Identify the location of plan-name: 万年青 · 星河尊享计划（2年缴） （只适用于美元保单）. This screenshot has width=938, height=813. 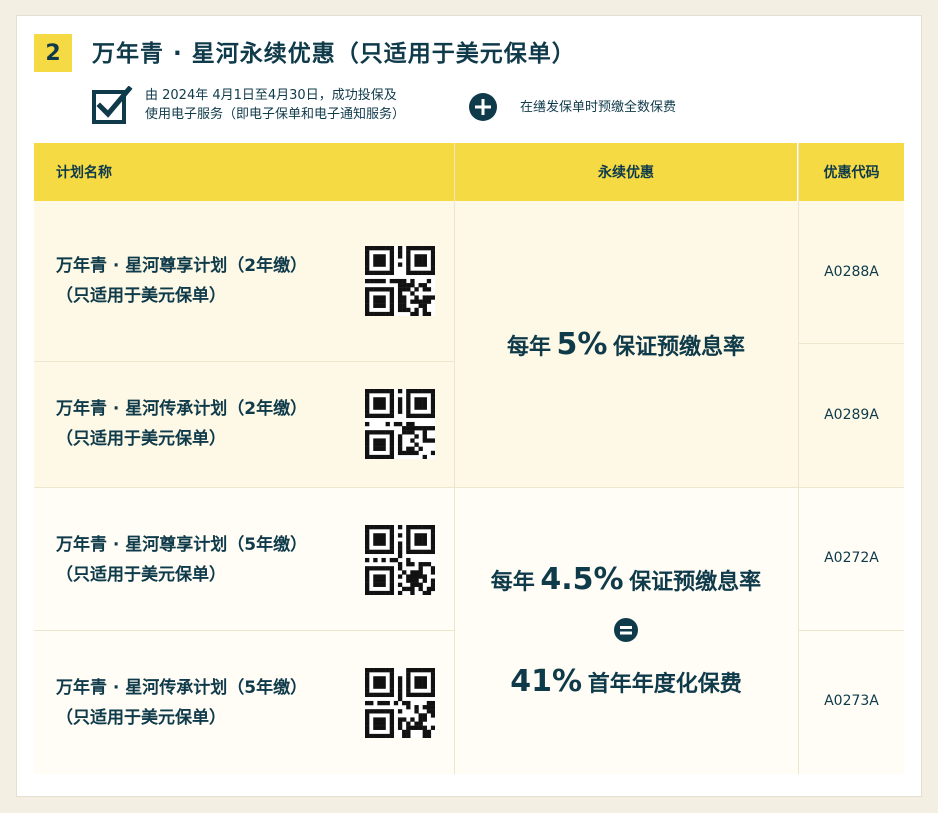
(182, 281).